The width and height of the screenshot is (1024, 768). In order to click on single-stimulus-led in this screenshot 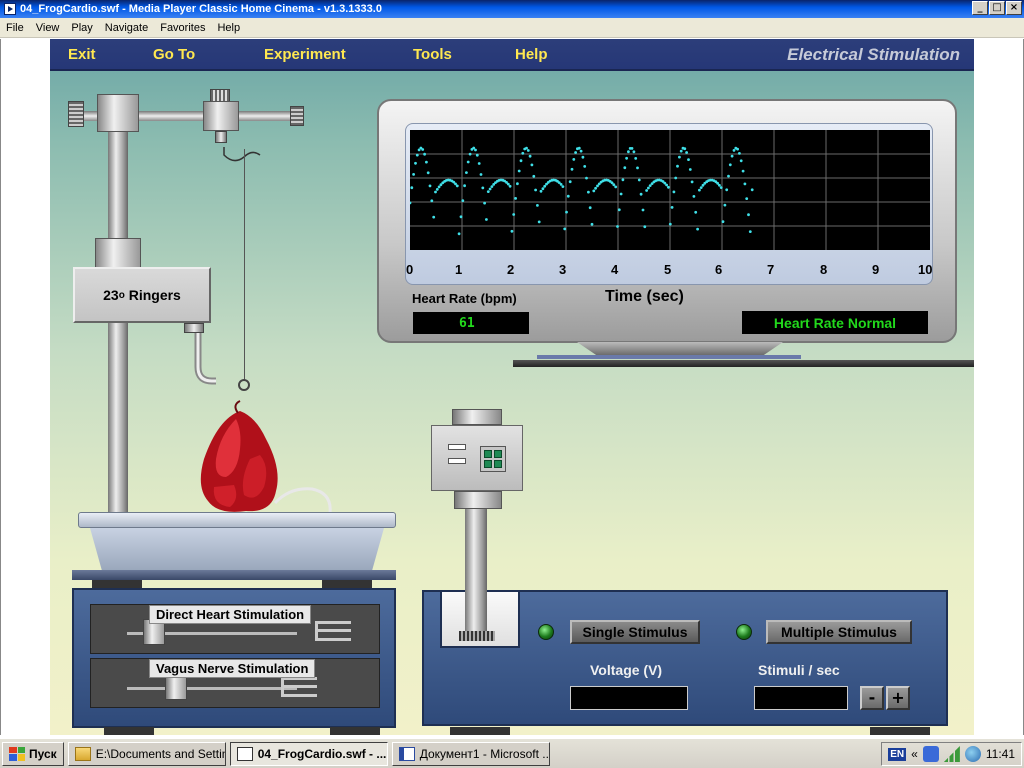, I will do `click(546, 632)`.